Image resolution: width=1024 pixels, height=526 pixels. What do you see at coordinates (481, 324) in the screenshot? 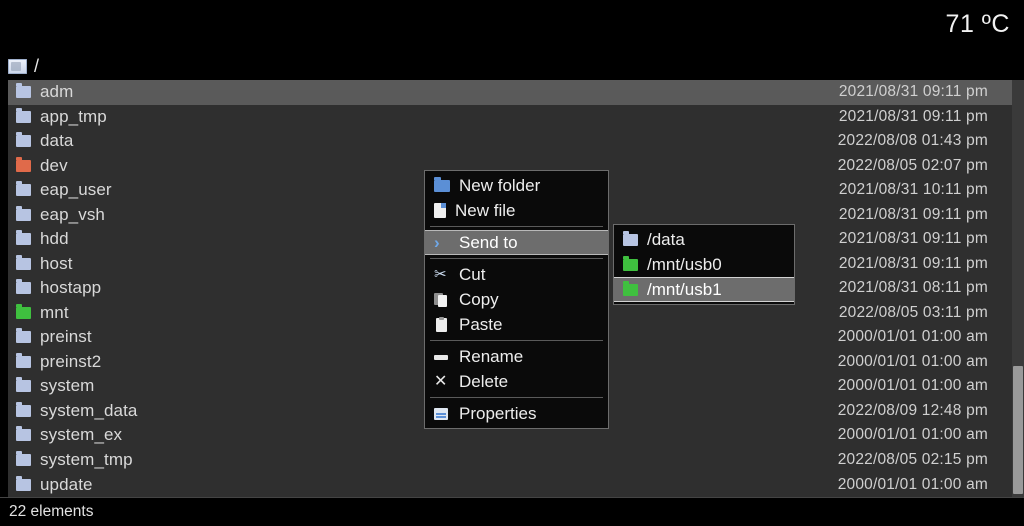
I see `menu-item-label: Paste` at bounding box center [481, 324].